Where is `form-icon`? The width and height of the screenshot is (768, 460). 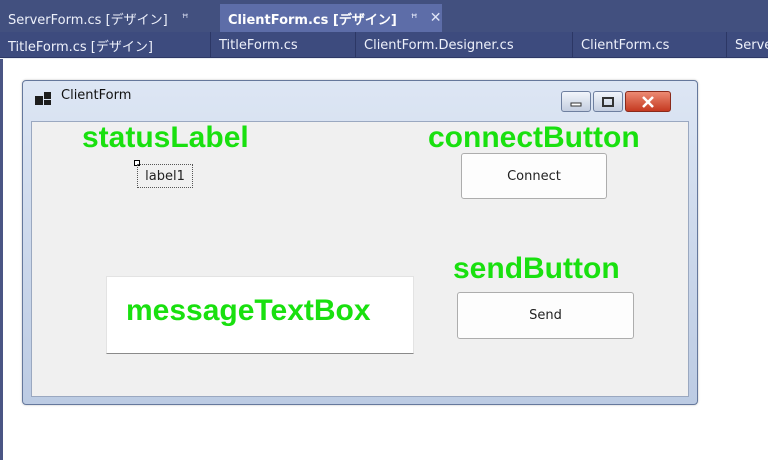 form-icon is located at coordinates (43, 99).